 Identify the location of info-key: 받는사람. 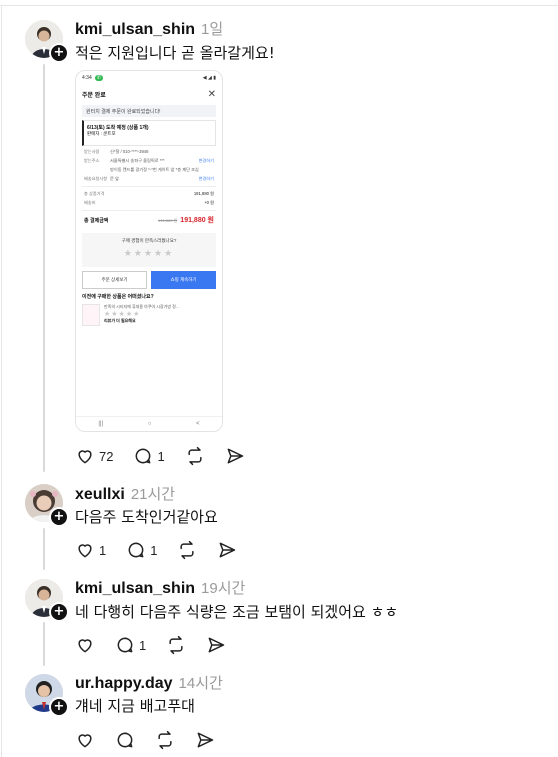
(92, 151).